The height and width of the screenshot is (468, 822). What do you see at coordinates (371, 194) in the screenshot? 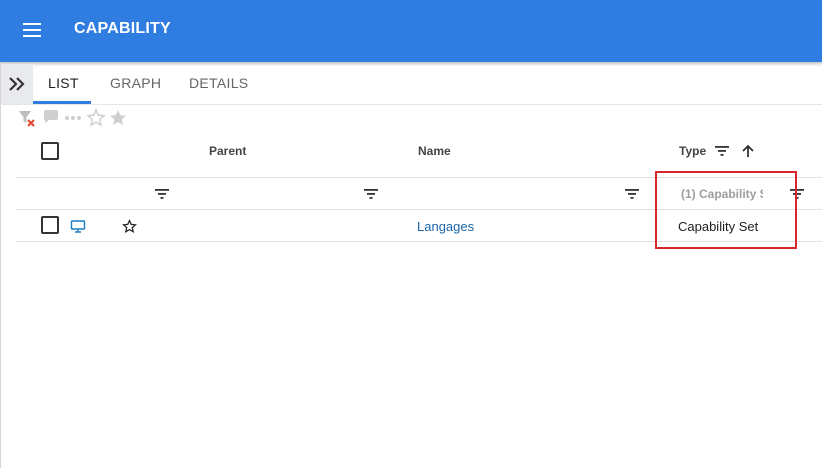
I see `name-filter-icon` at bounding box center [371, 194].